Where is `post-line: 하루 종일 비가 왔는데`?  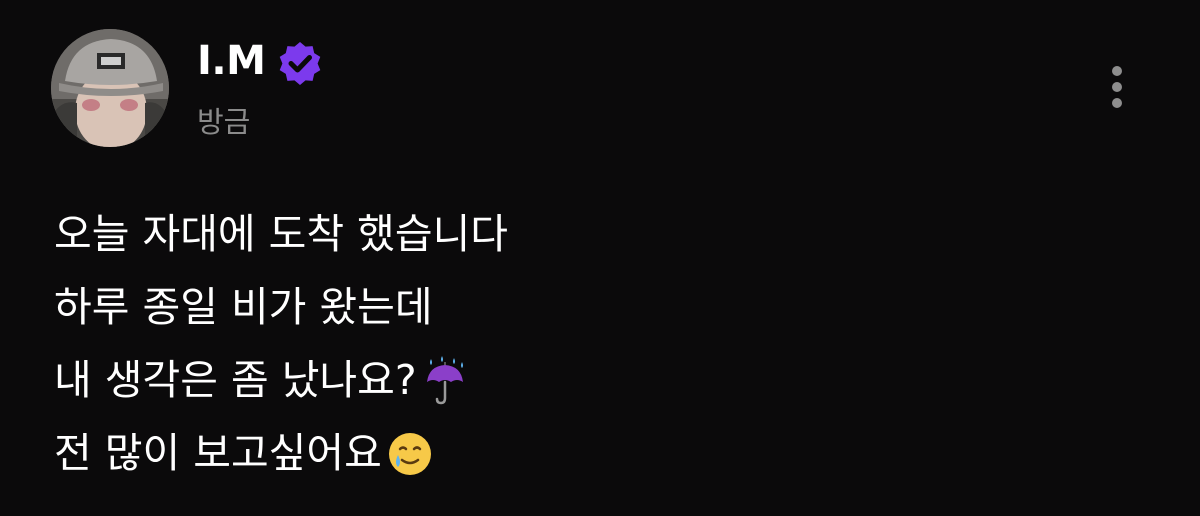 post-line: 하루 종일 비가 왔는데 is located at coordinates (281, 307).